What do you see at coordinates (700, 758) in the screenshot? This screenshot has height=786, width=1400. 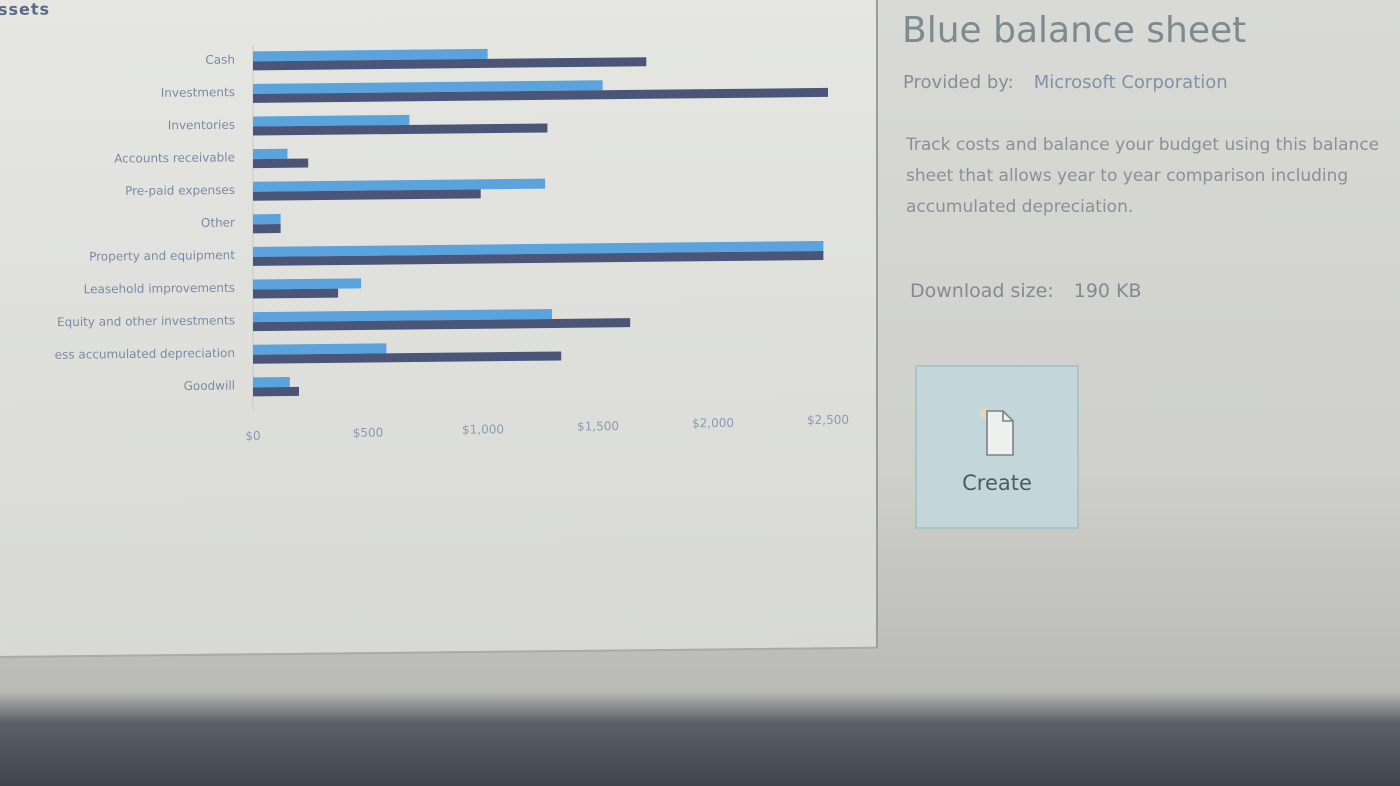 I see `taskbar` at bounding box center [700, 758].